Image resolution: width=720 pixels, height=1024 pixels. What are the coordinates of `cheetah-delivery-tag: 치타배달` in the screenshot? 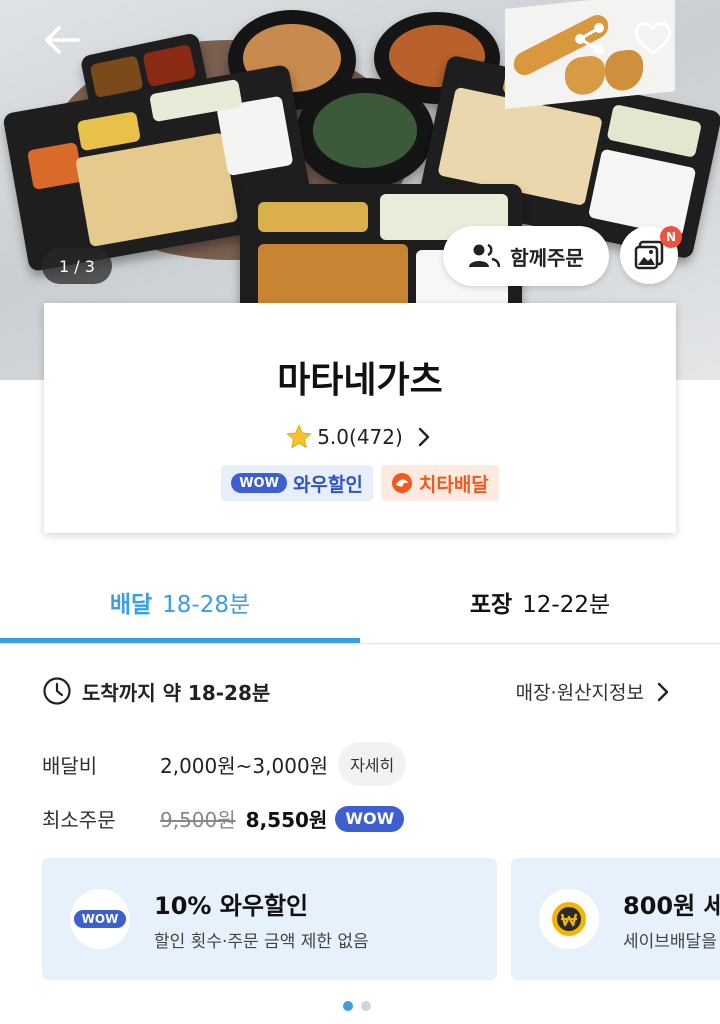 It's located at (439, 483).